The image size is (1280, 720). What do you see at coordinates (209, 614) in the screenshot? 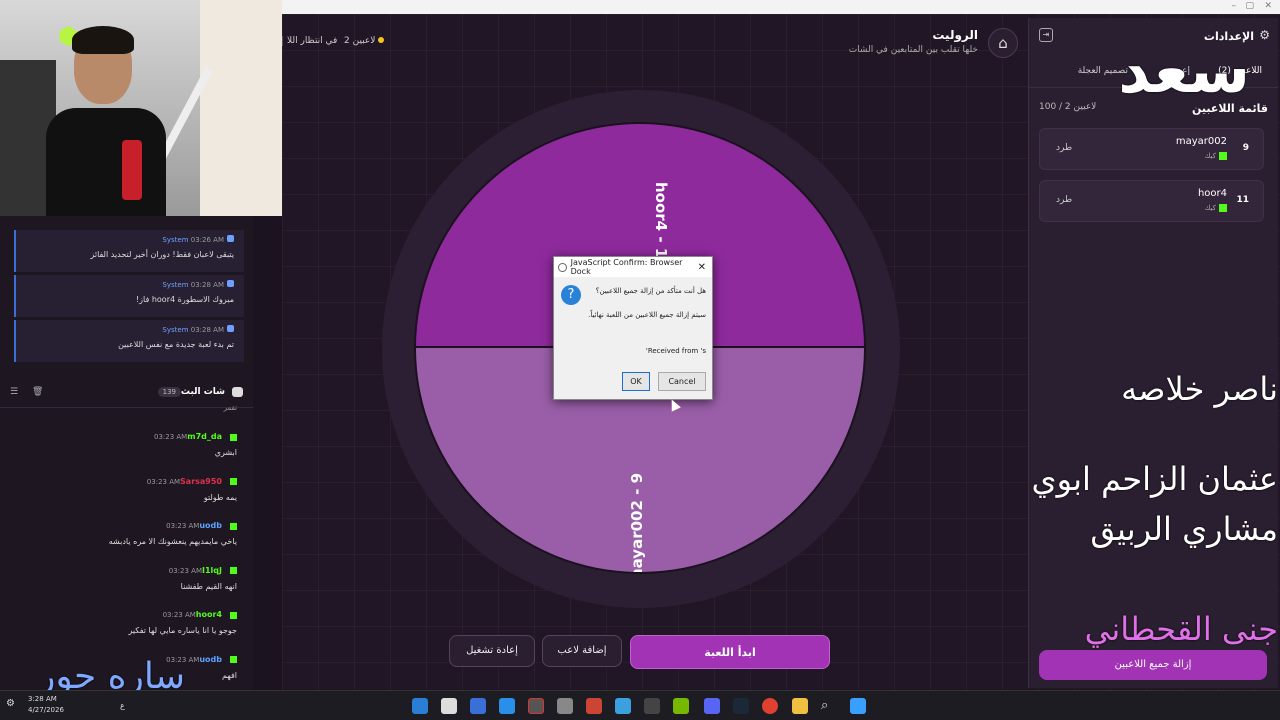
I see `chat-username: hoor4` at bounding box center [209, 614].